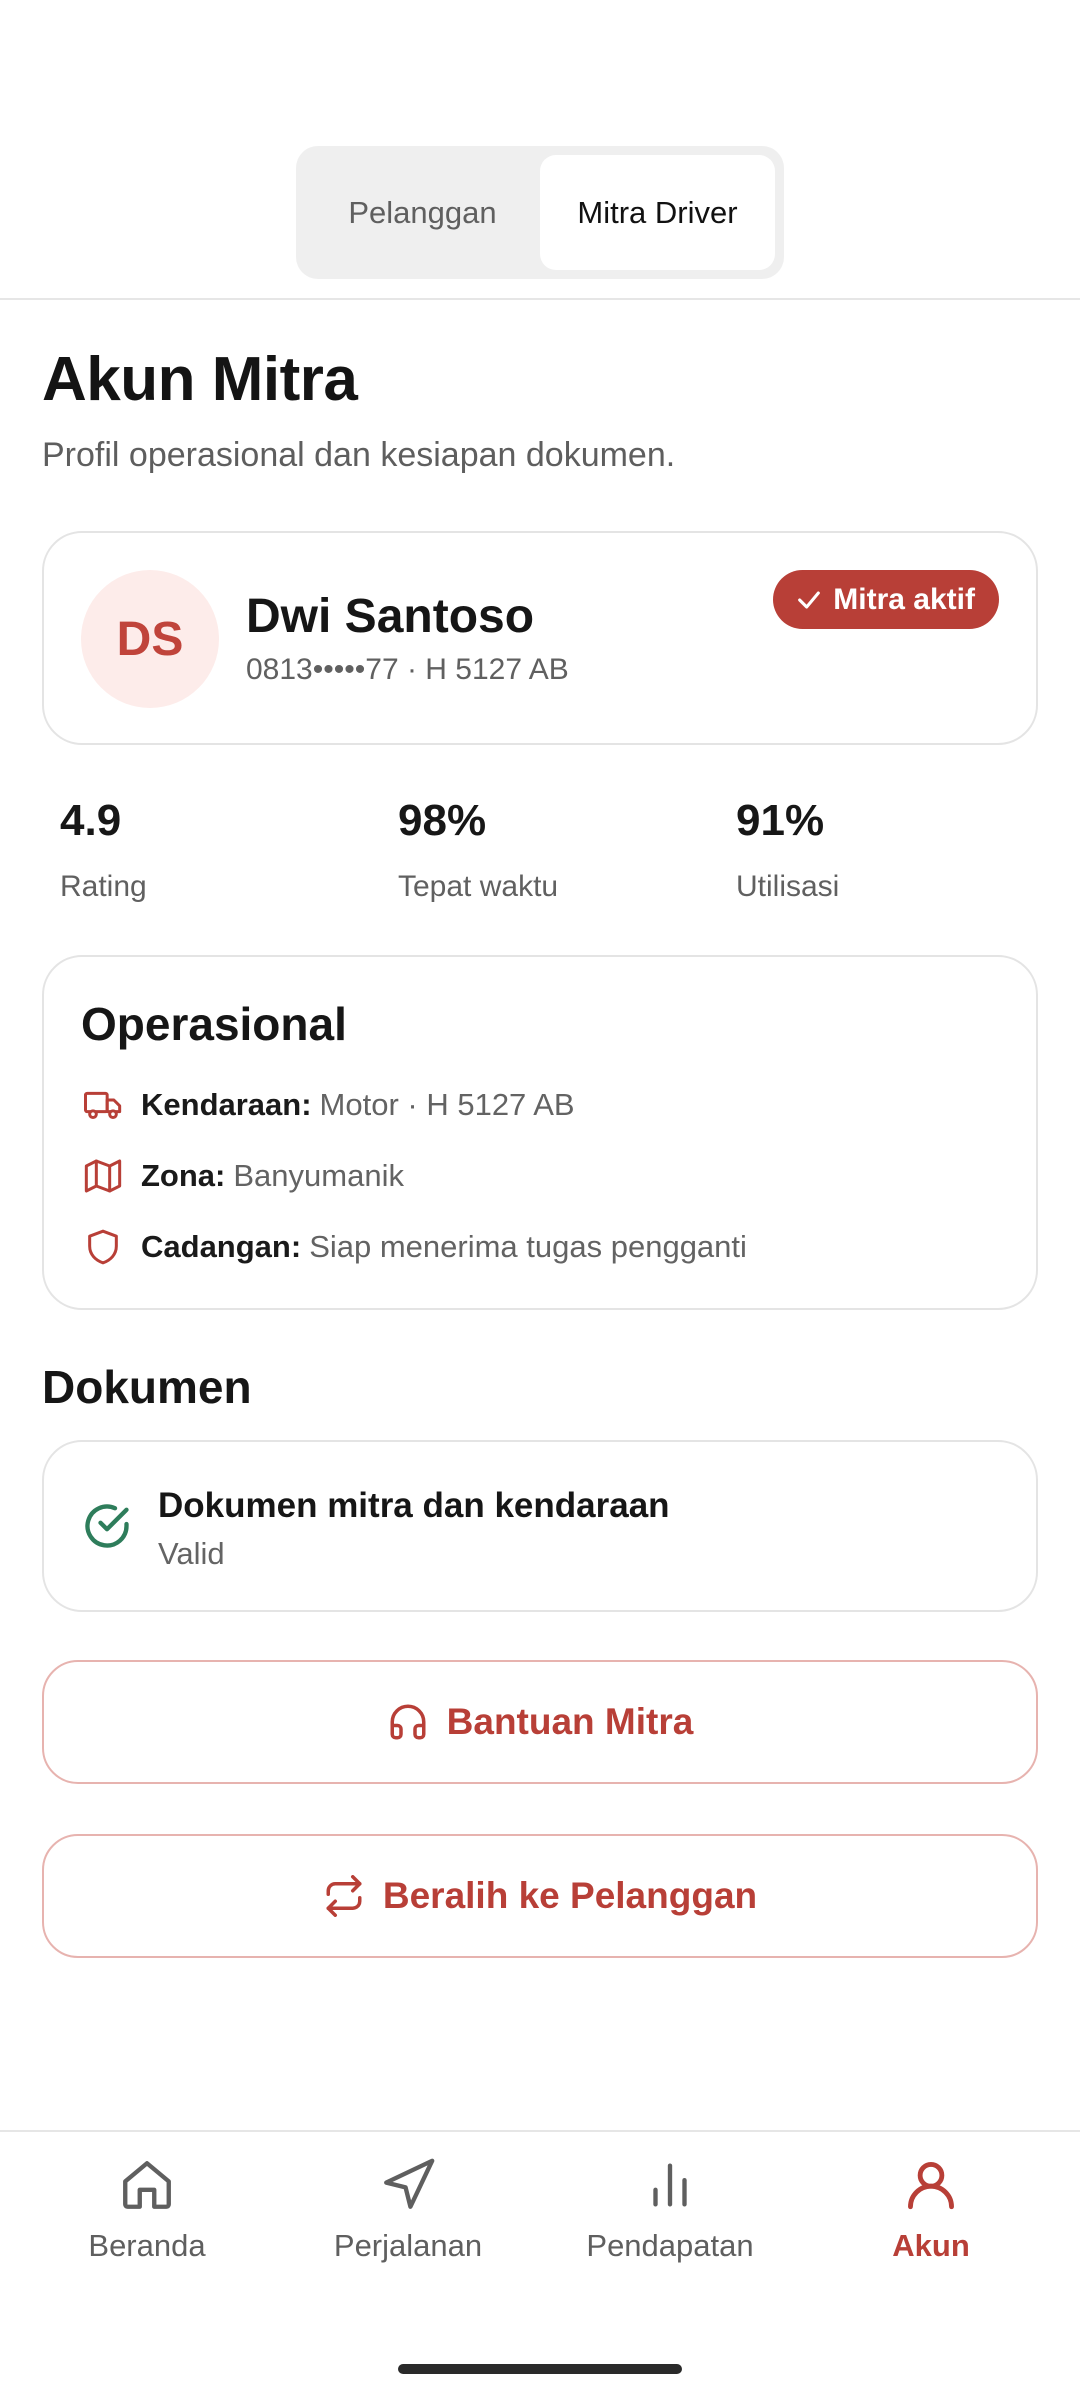  I want to click on stat-on-time: 98% Tepat waktu, so click(548, 850).